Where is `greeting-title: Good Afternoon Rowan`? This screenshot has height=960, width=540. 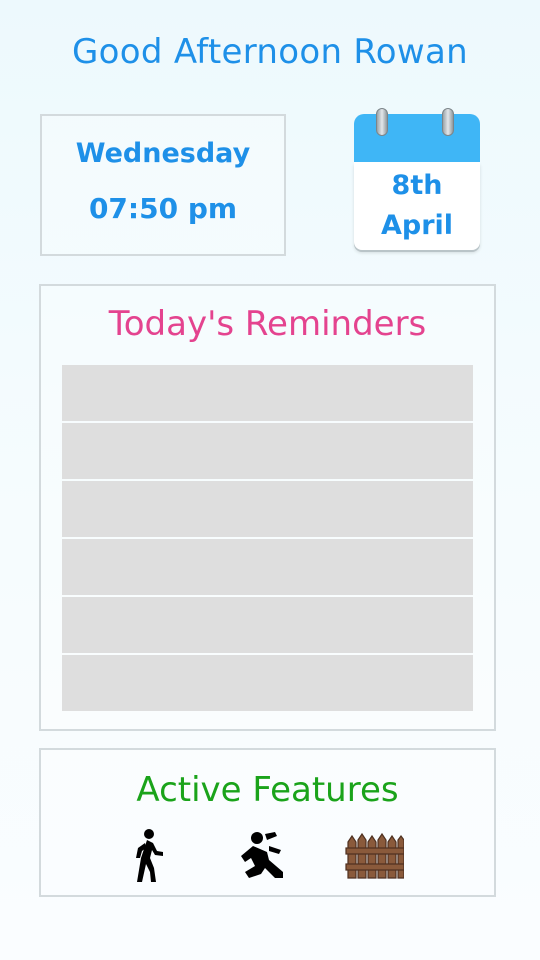
greeting-title: Good Afternoon Rowan is located at coordinates (270, 52).